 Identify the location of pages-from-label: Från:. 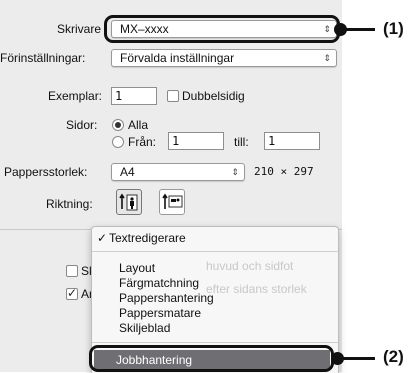
(142, 142).